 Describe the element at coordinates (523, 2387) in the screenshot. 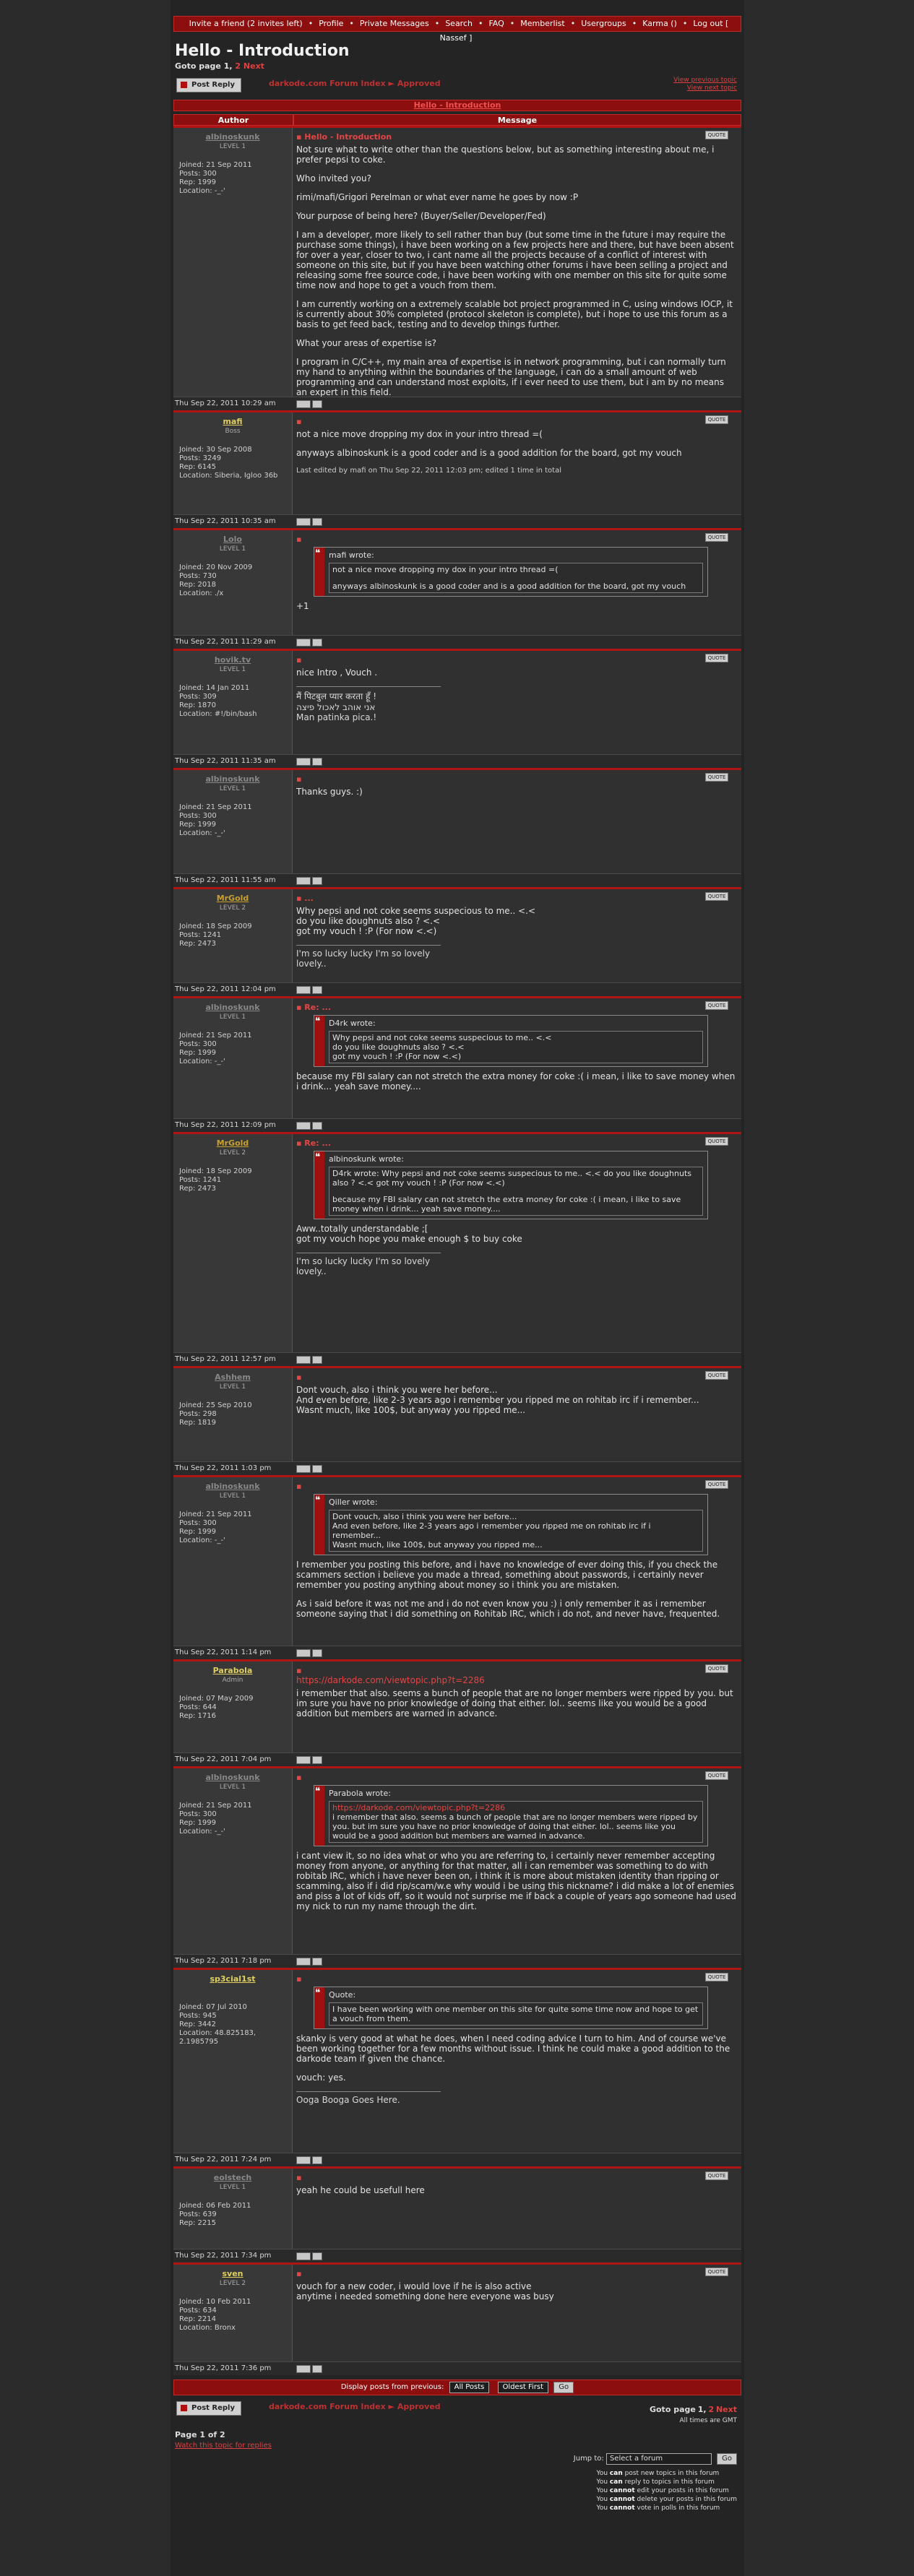

I see `sort-order-select: Oldest First` at that location.